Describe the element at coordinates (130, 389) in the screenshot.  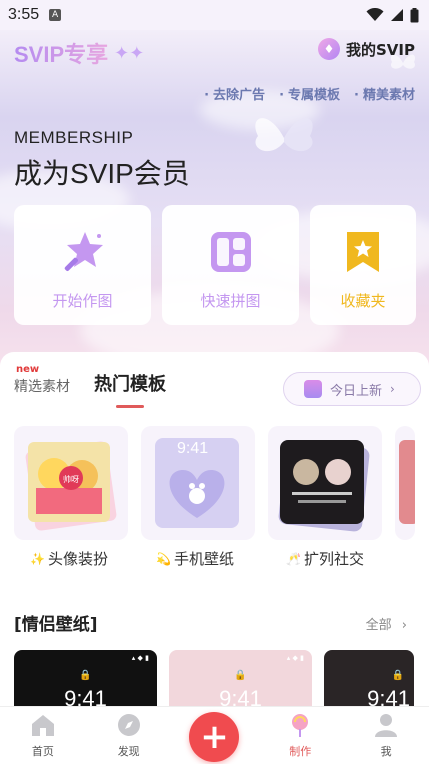
I see `tab-hot-templates: 热门模板` at that location.